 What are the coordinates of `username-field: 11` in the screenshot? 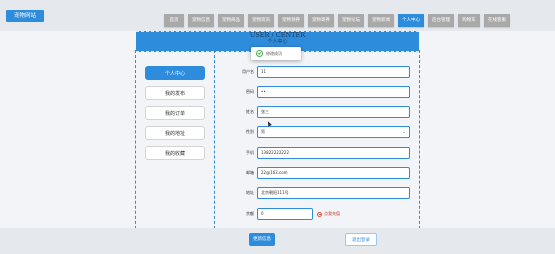 It's located at (333, 72).